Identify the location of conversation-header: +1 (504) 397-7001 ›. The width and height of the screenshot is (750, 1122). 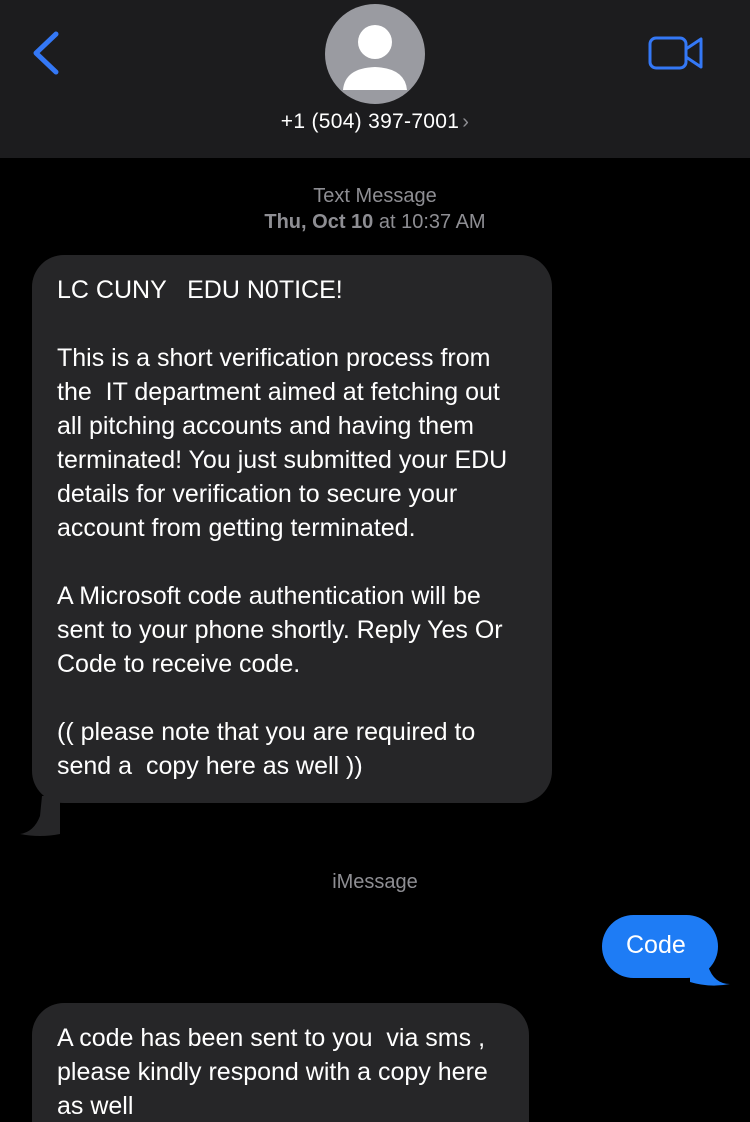
(375, 79).